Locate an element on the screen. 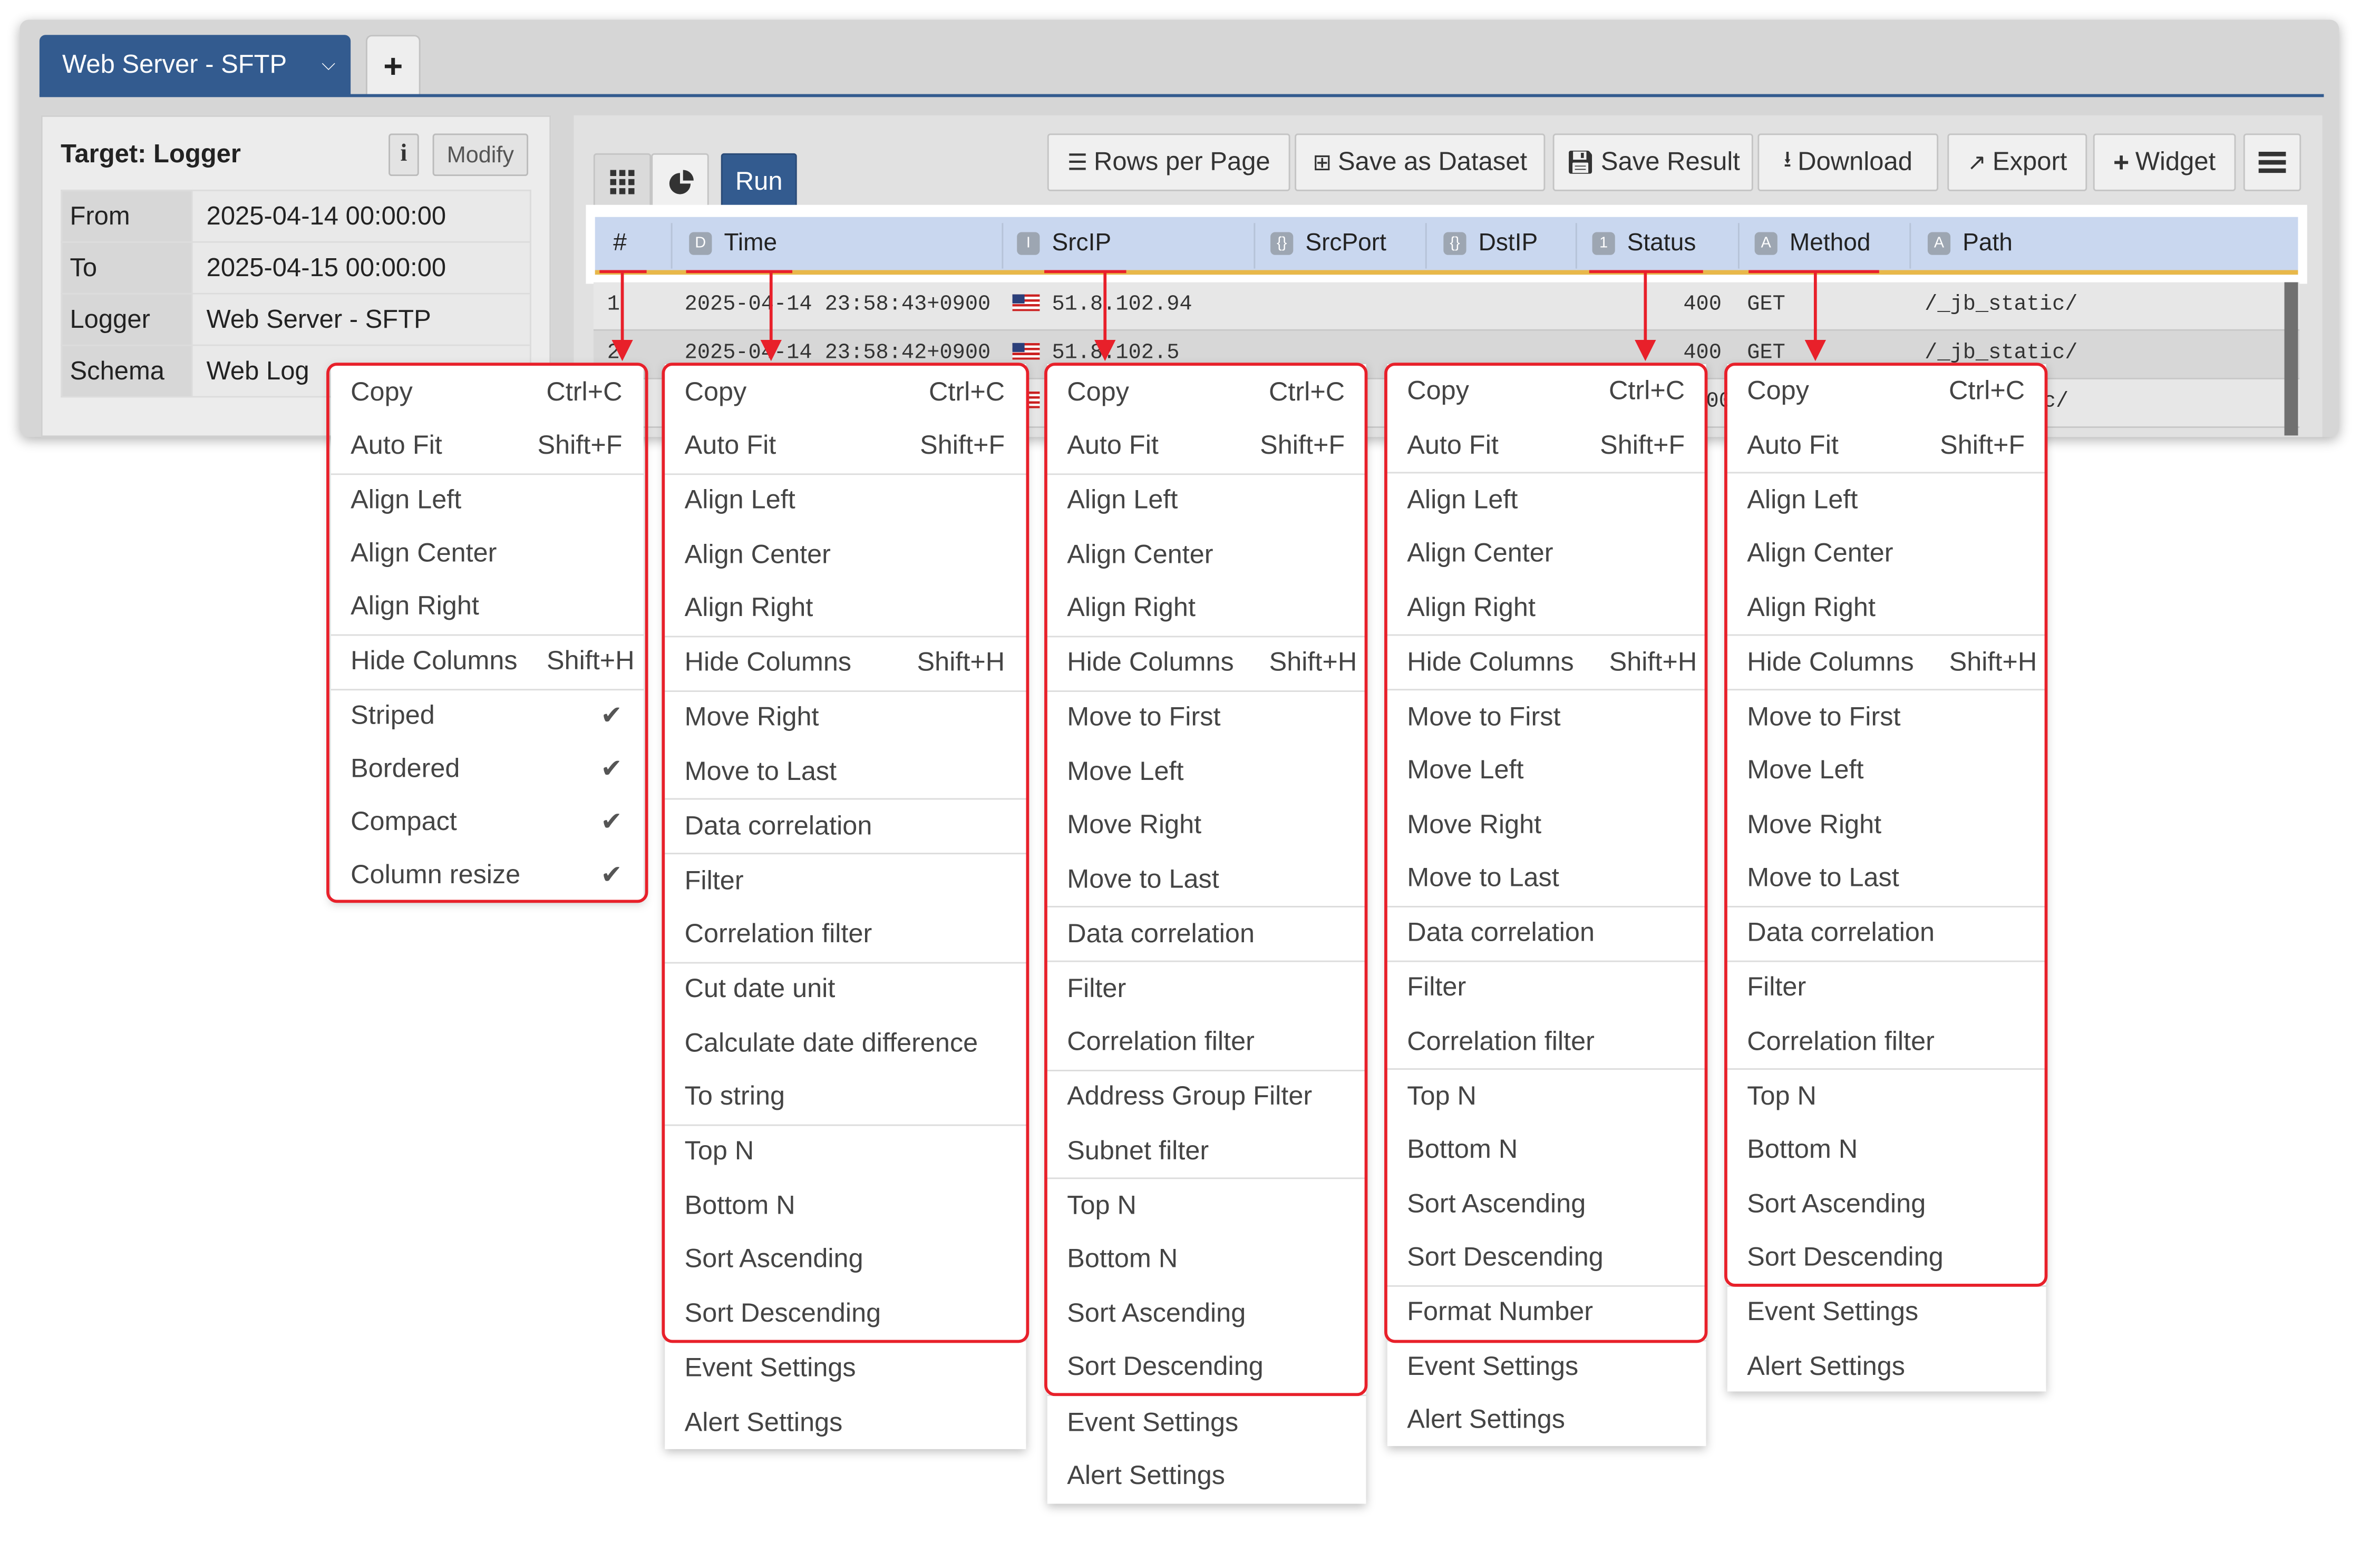 Image resolution: width=2380 pixels, height=1543 pixels. arrowhead-srcip is located at coordinates (1105, 350).